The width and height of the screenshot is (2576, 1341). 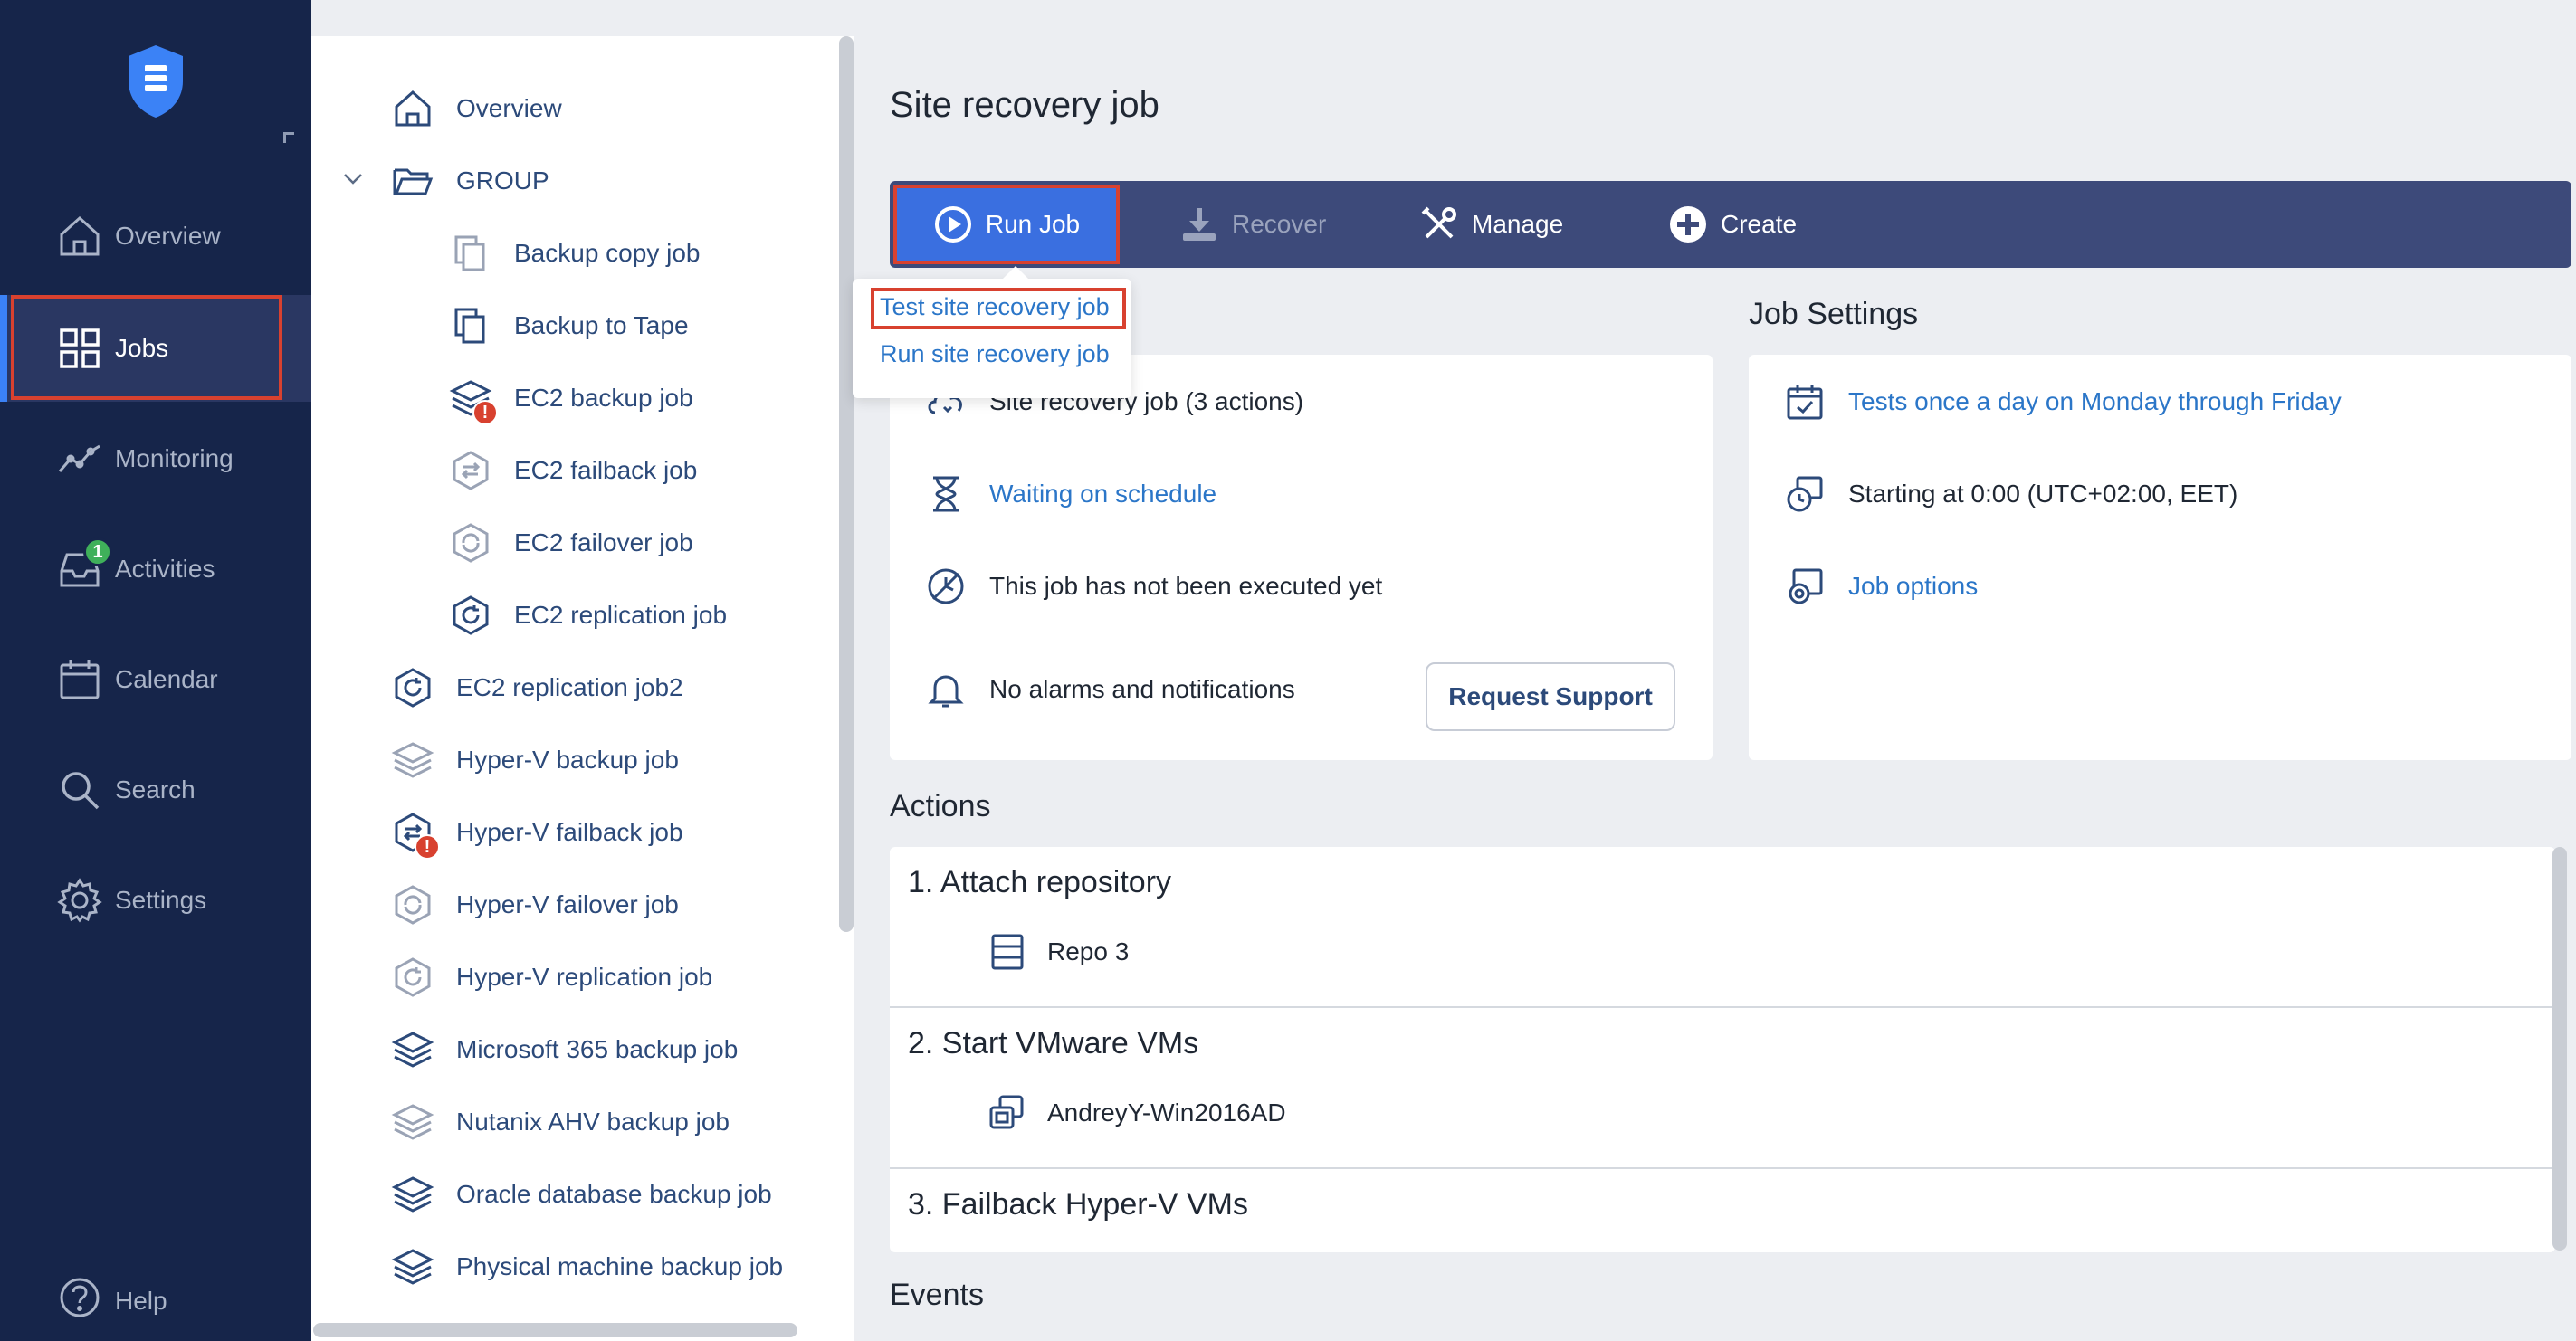 I want to click on action-target: Repo 3, so click(x=1058, y=952).